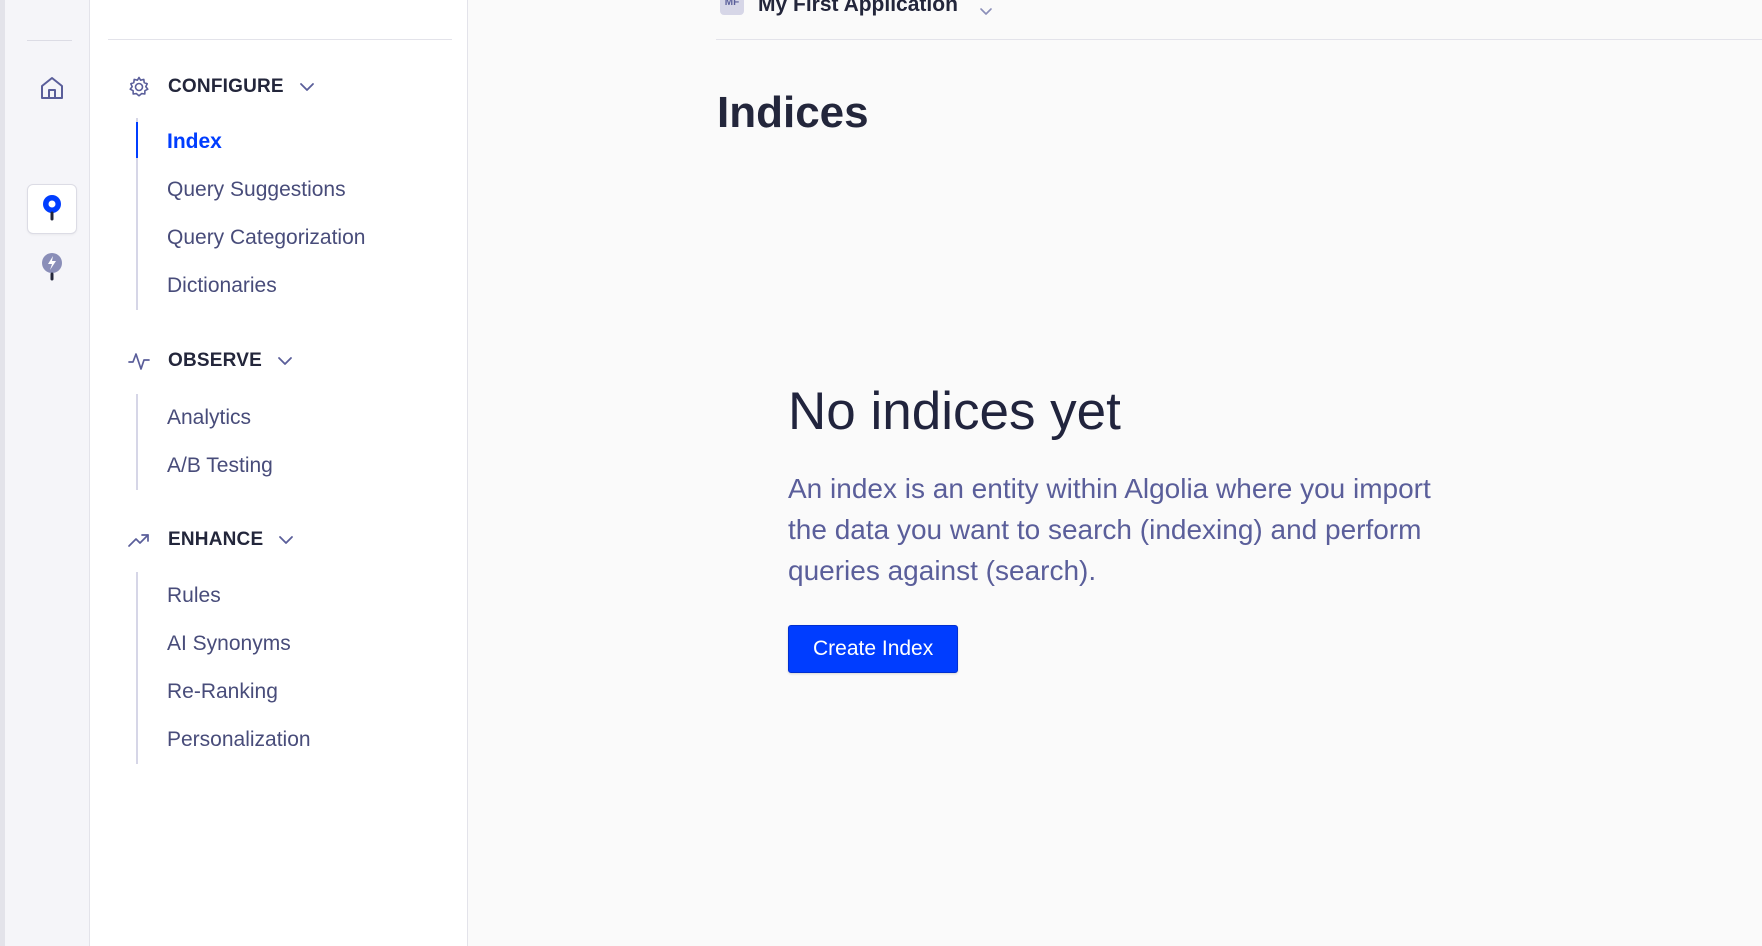 Image resolution: width=1762 pixels, height=946 pixels. Describe the element at coordinates (224, 692) in the screenshot. I see `nav-item-re-ranking: Re-Ranking` at that location.